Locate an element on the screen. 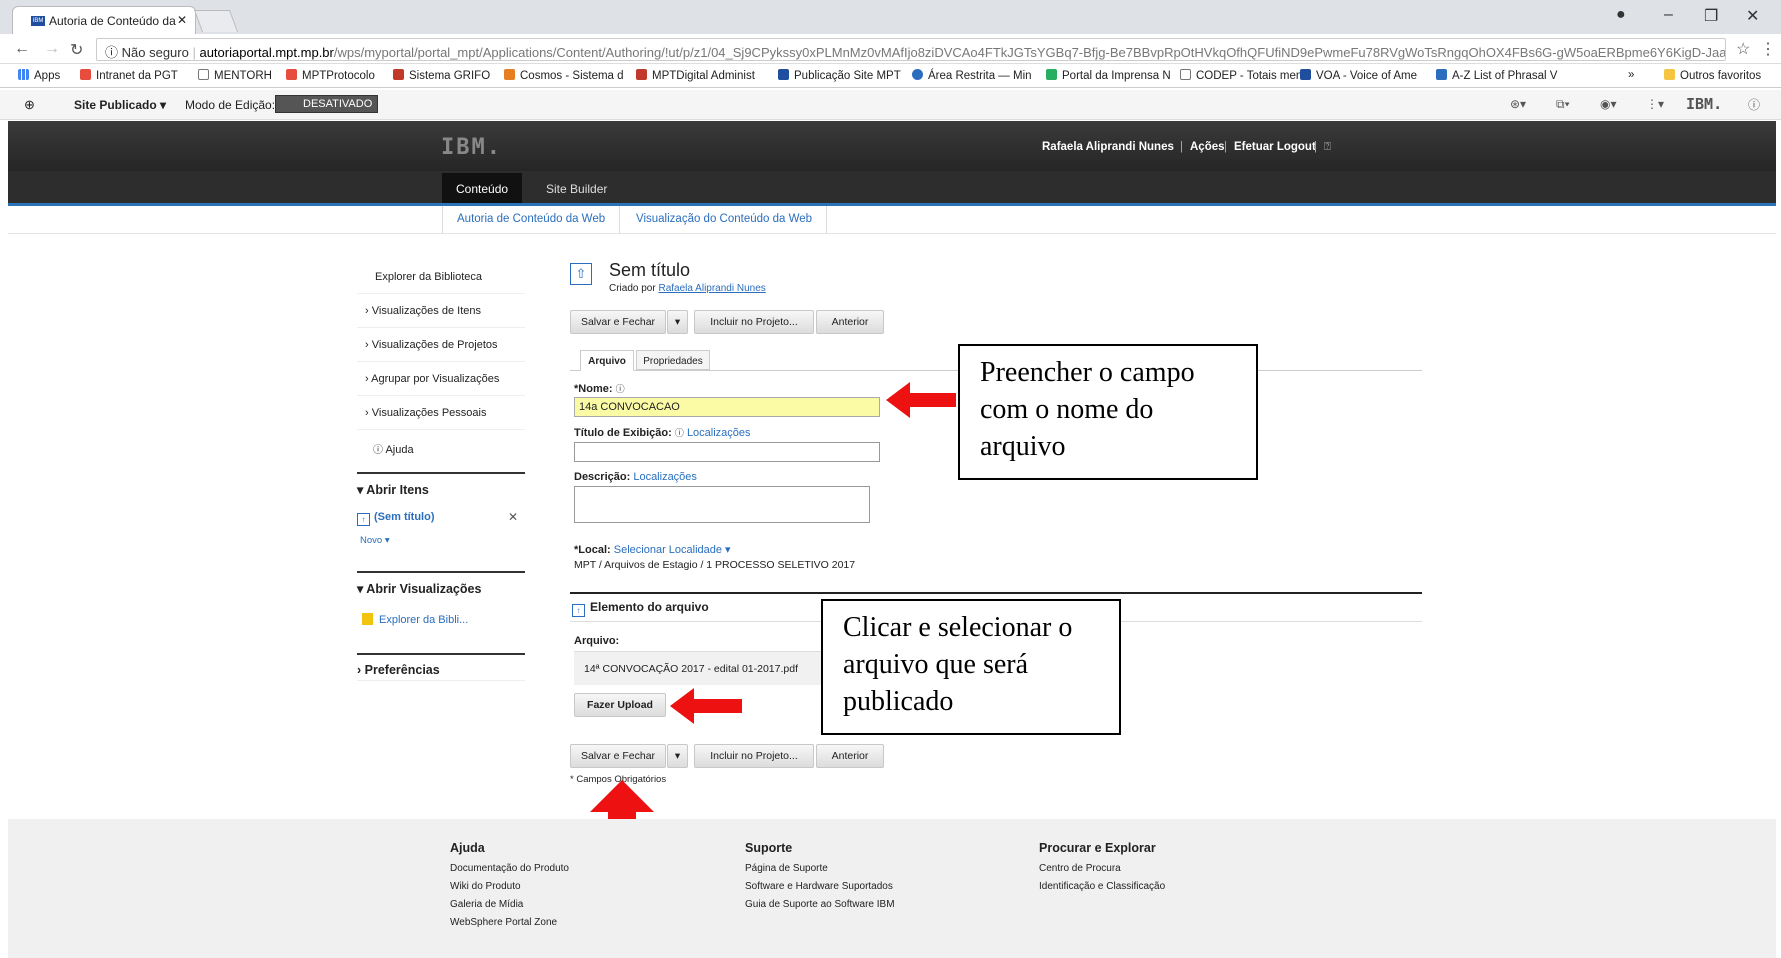 This screenshot has height=958, width=1781. bookmark-apps: Apps is located at coordinates (39, 75).